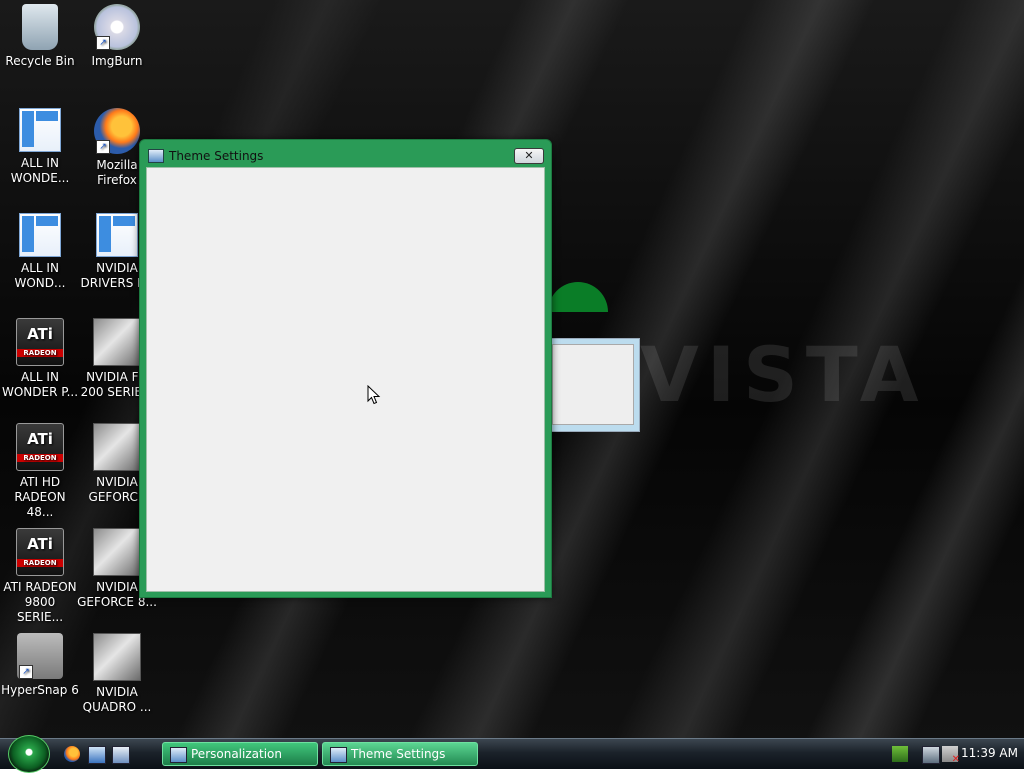 This screenshot has height=773, width=1024. What do you see at coordinates (72, 754) in the screenshot?
I see `quicklaunch-firefox-icon` at bounding box center [72, 754].